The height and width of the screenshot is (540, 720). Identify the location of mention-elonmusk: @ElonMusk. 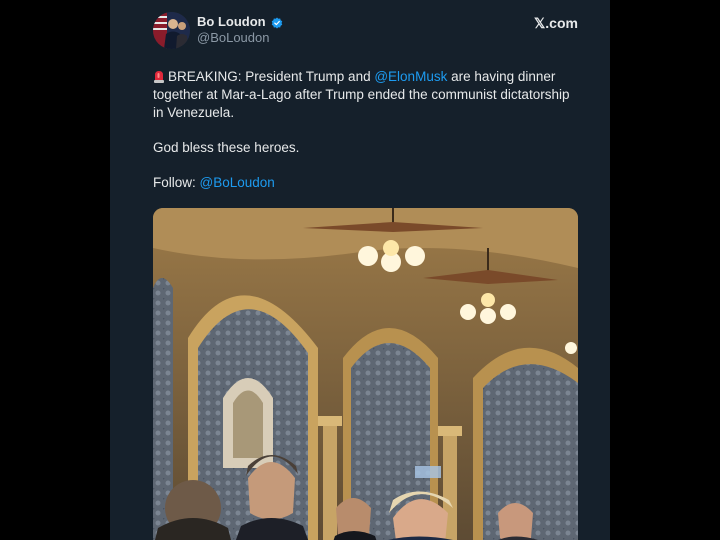
(410, 76).